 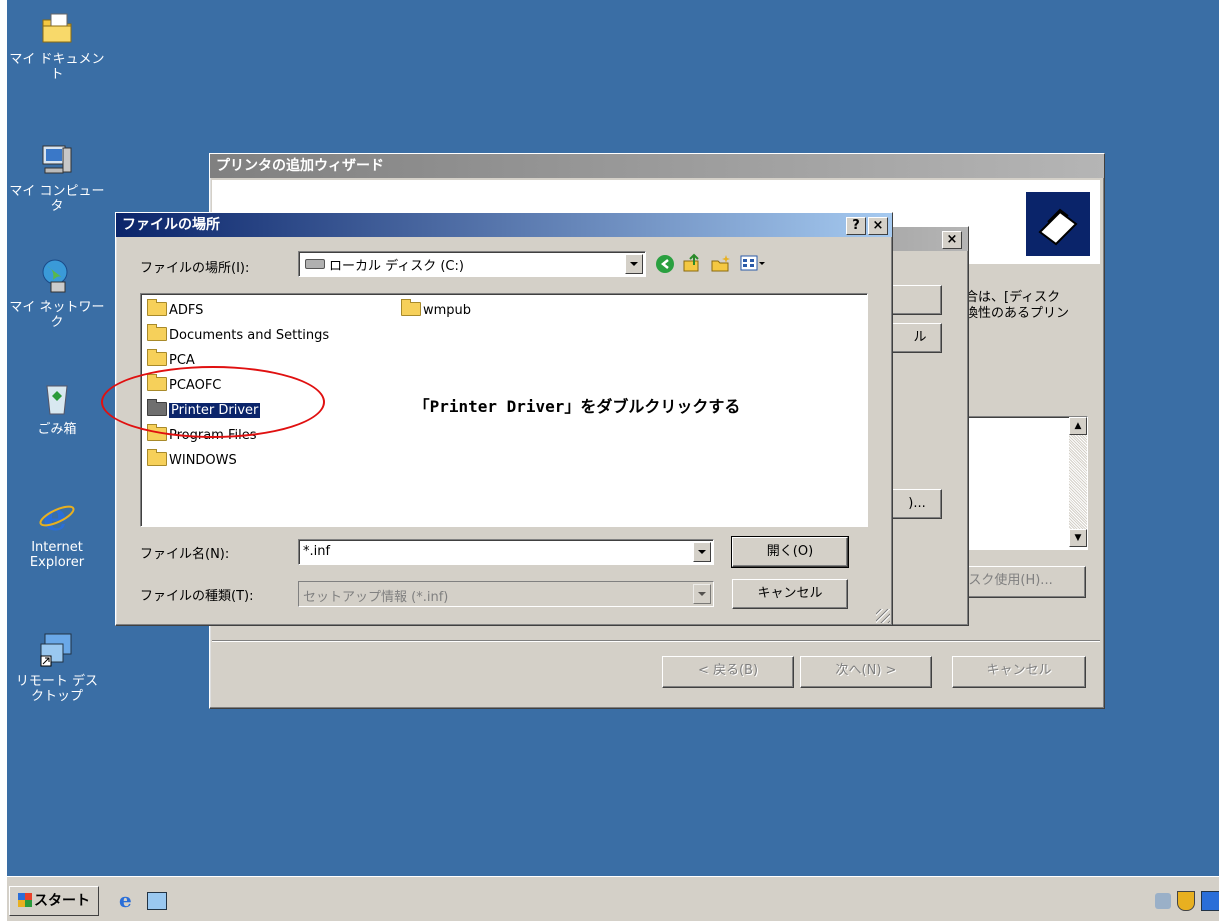 I want to click on desktop-icon-my-network: マイ ネットワーク, so click(x=57, y=293).